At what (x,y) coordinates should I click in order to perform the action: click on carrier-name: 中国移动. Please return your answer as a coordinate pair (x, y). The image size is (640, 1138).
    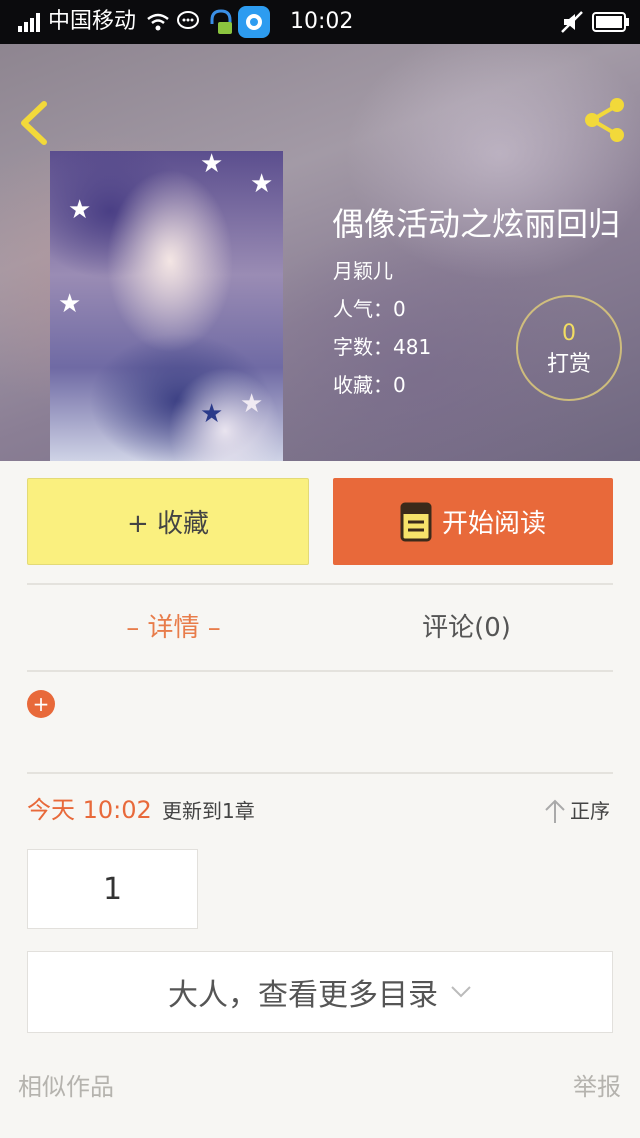
    Looking at the image, I should click on (92, 21).